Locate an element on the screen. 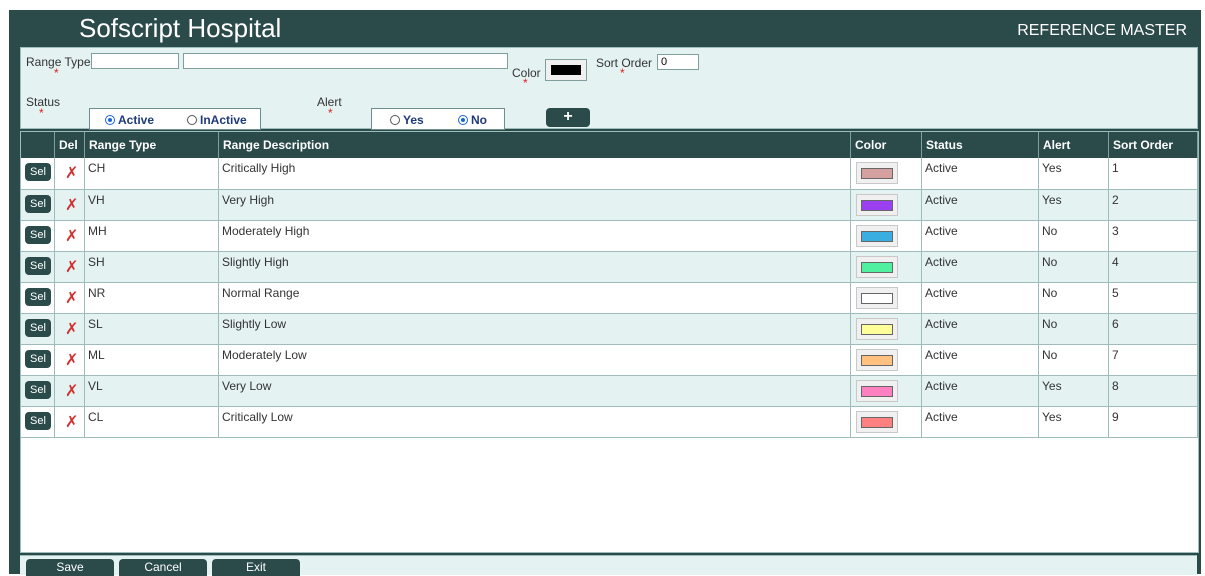 This screenshot has height=576, width=1205. table-row: Sel ✗ VH Very High Active Yes 2 is located at coordinates (609, 205).